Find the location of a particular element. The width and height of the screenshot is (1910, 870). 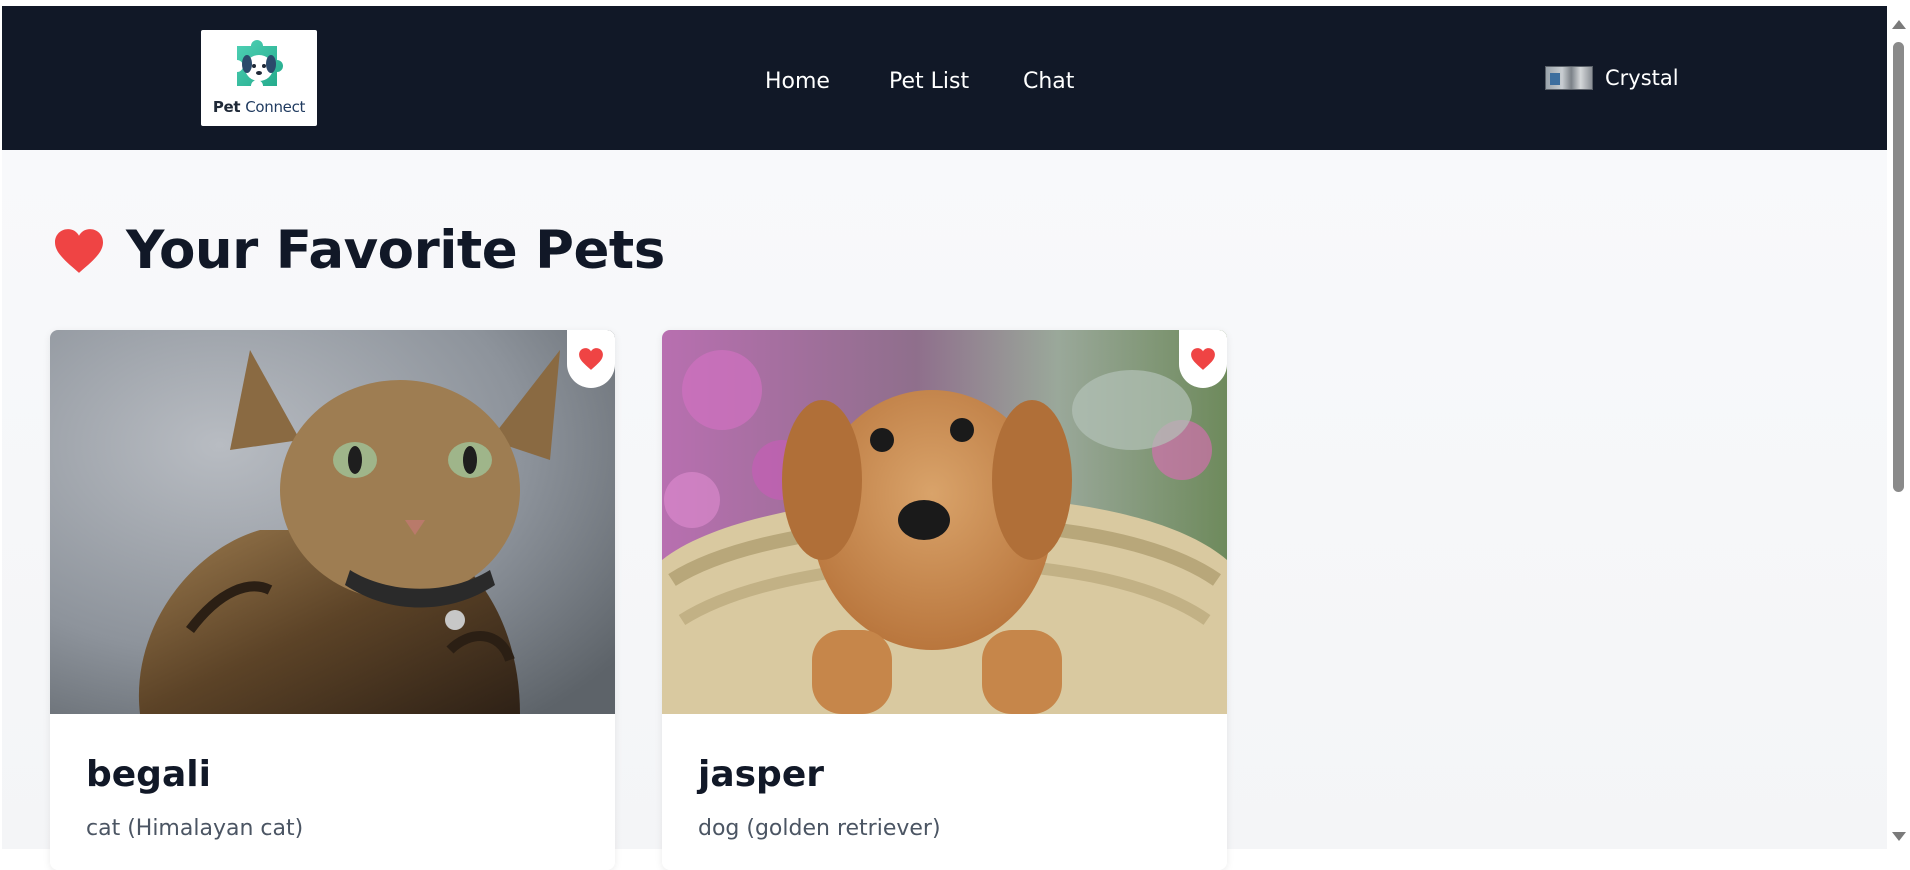

scroll-up-arrow-icon is located at coordinates (1899, 24).